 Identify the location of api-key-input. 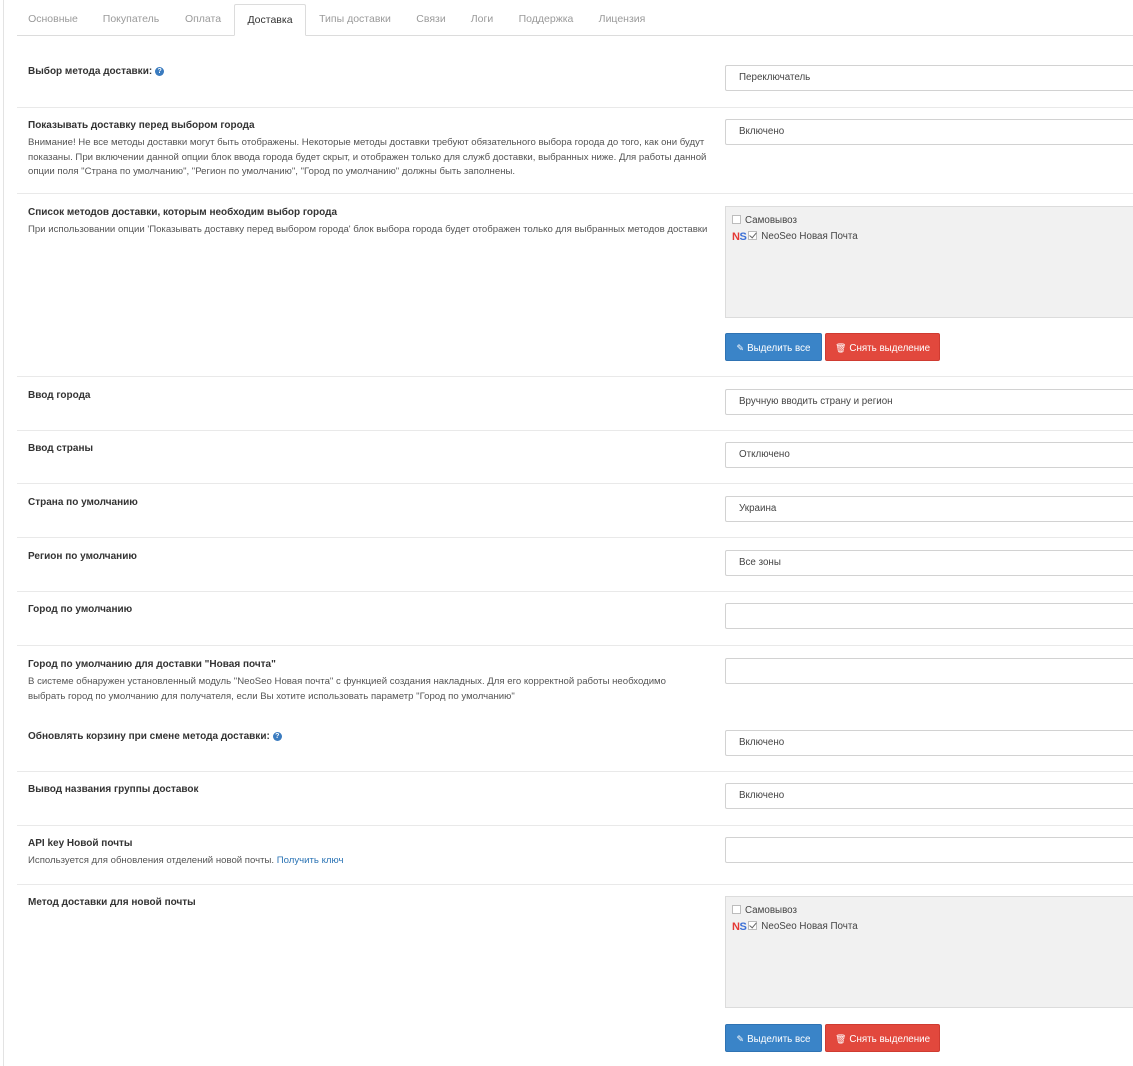
(929, 850).